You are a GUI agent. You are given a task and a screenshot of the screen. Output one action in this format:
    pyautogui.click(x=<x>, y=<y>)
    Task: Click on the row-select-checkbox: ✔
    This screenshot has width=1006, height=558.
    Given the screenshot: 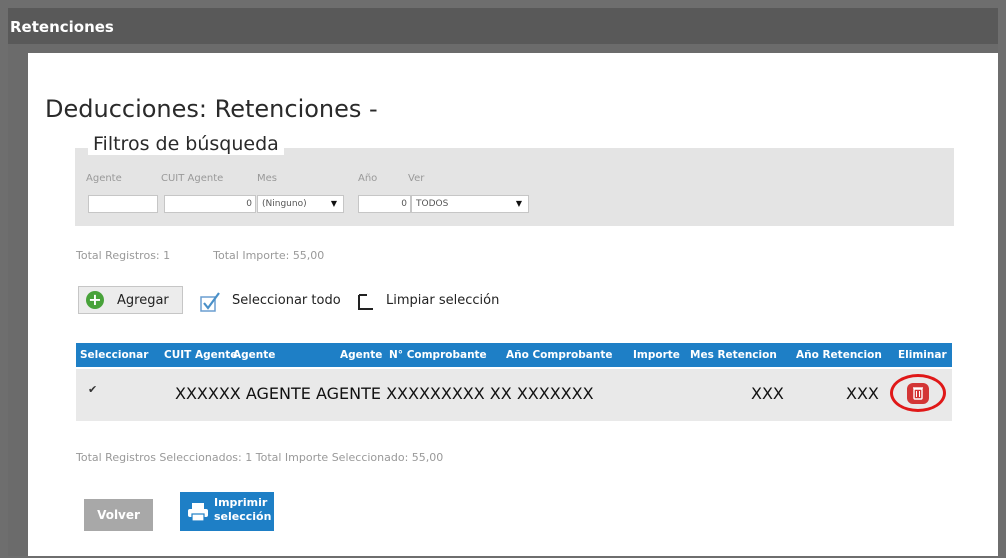 What is the action you would take?
    pyautogui.click(x=92, y=389)
    